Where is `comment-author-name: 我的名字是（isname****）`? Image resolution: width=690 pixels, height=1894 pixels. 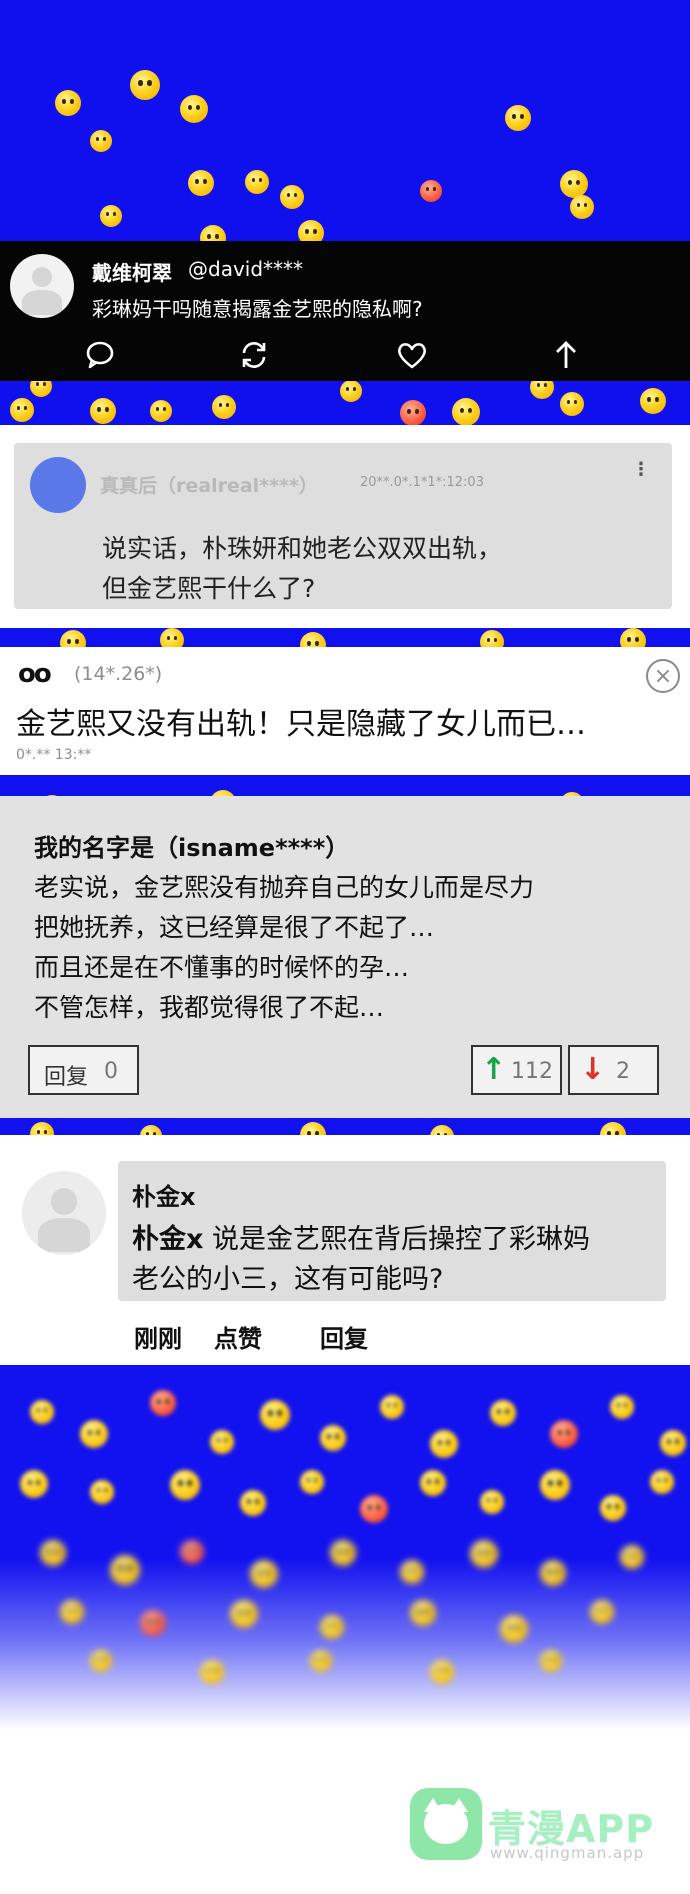 comment-author-name: 我的名字是（isname****） is located at coordinates (192, 848).